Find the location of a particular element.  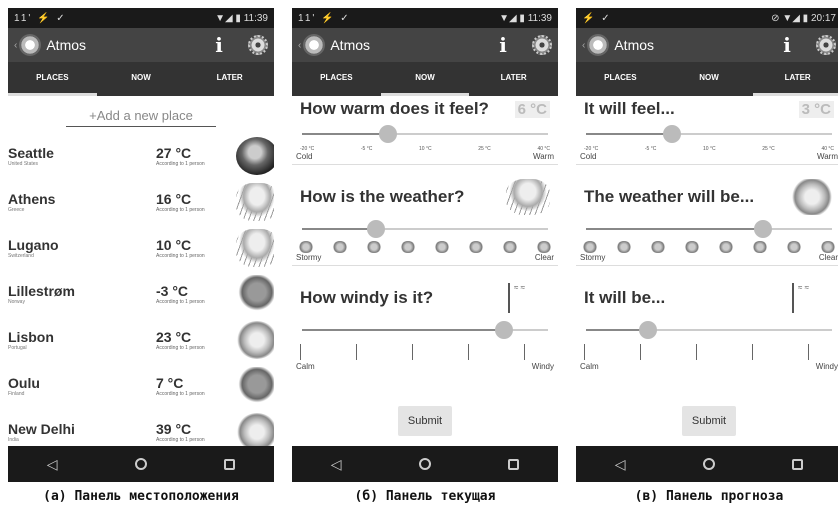

wind-slider is located at coordinates (425, 330).